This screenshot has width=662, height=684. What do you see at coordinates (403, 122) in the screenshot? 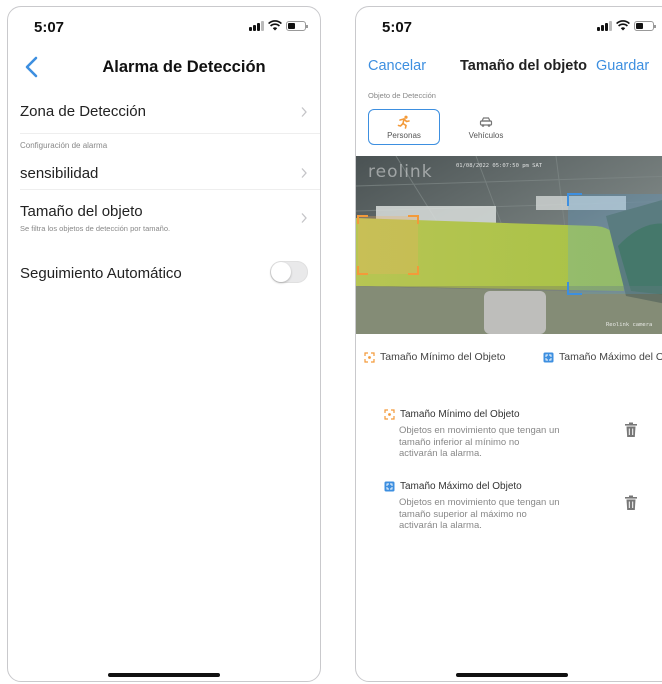
I see `running-person-icon` at bounding box center [403, 122].